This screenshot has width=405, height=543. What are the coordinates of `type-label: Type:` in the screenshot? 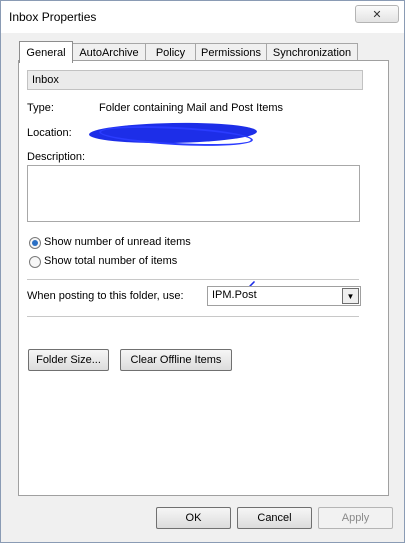 It's located at (40, 108).